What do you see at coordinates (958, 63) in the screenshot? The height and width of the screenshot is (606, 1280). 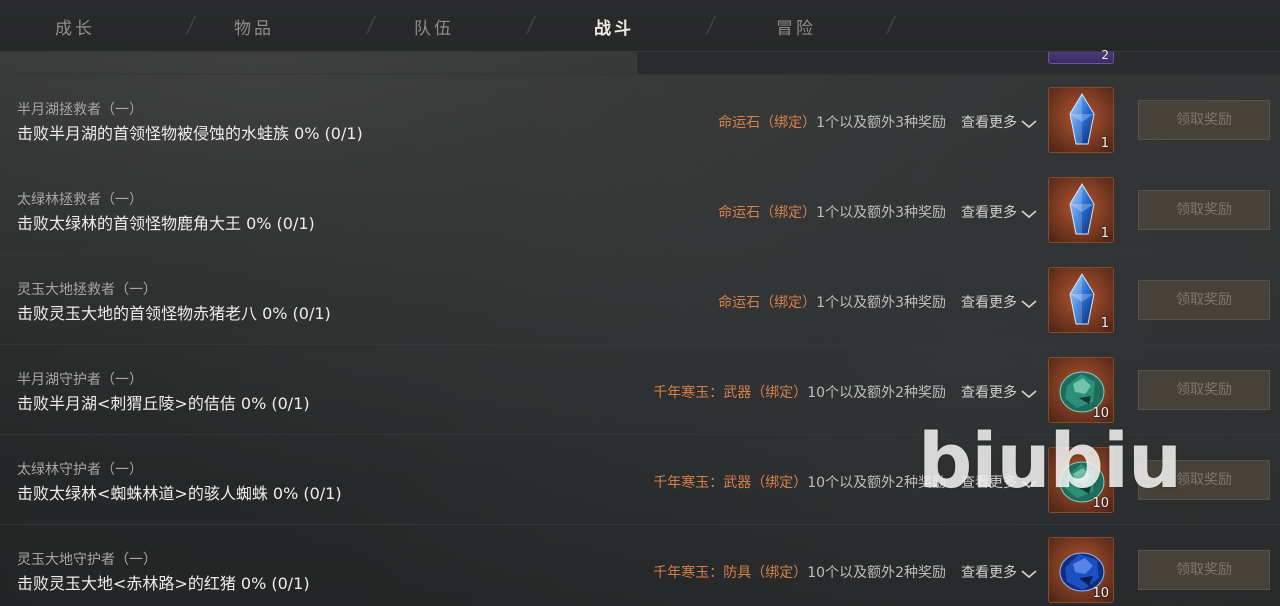 I see `previous-row-panel` at bounding box center [958, 63].